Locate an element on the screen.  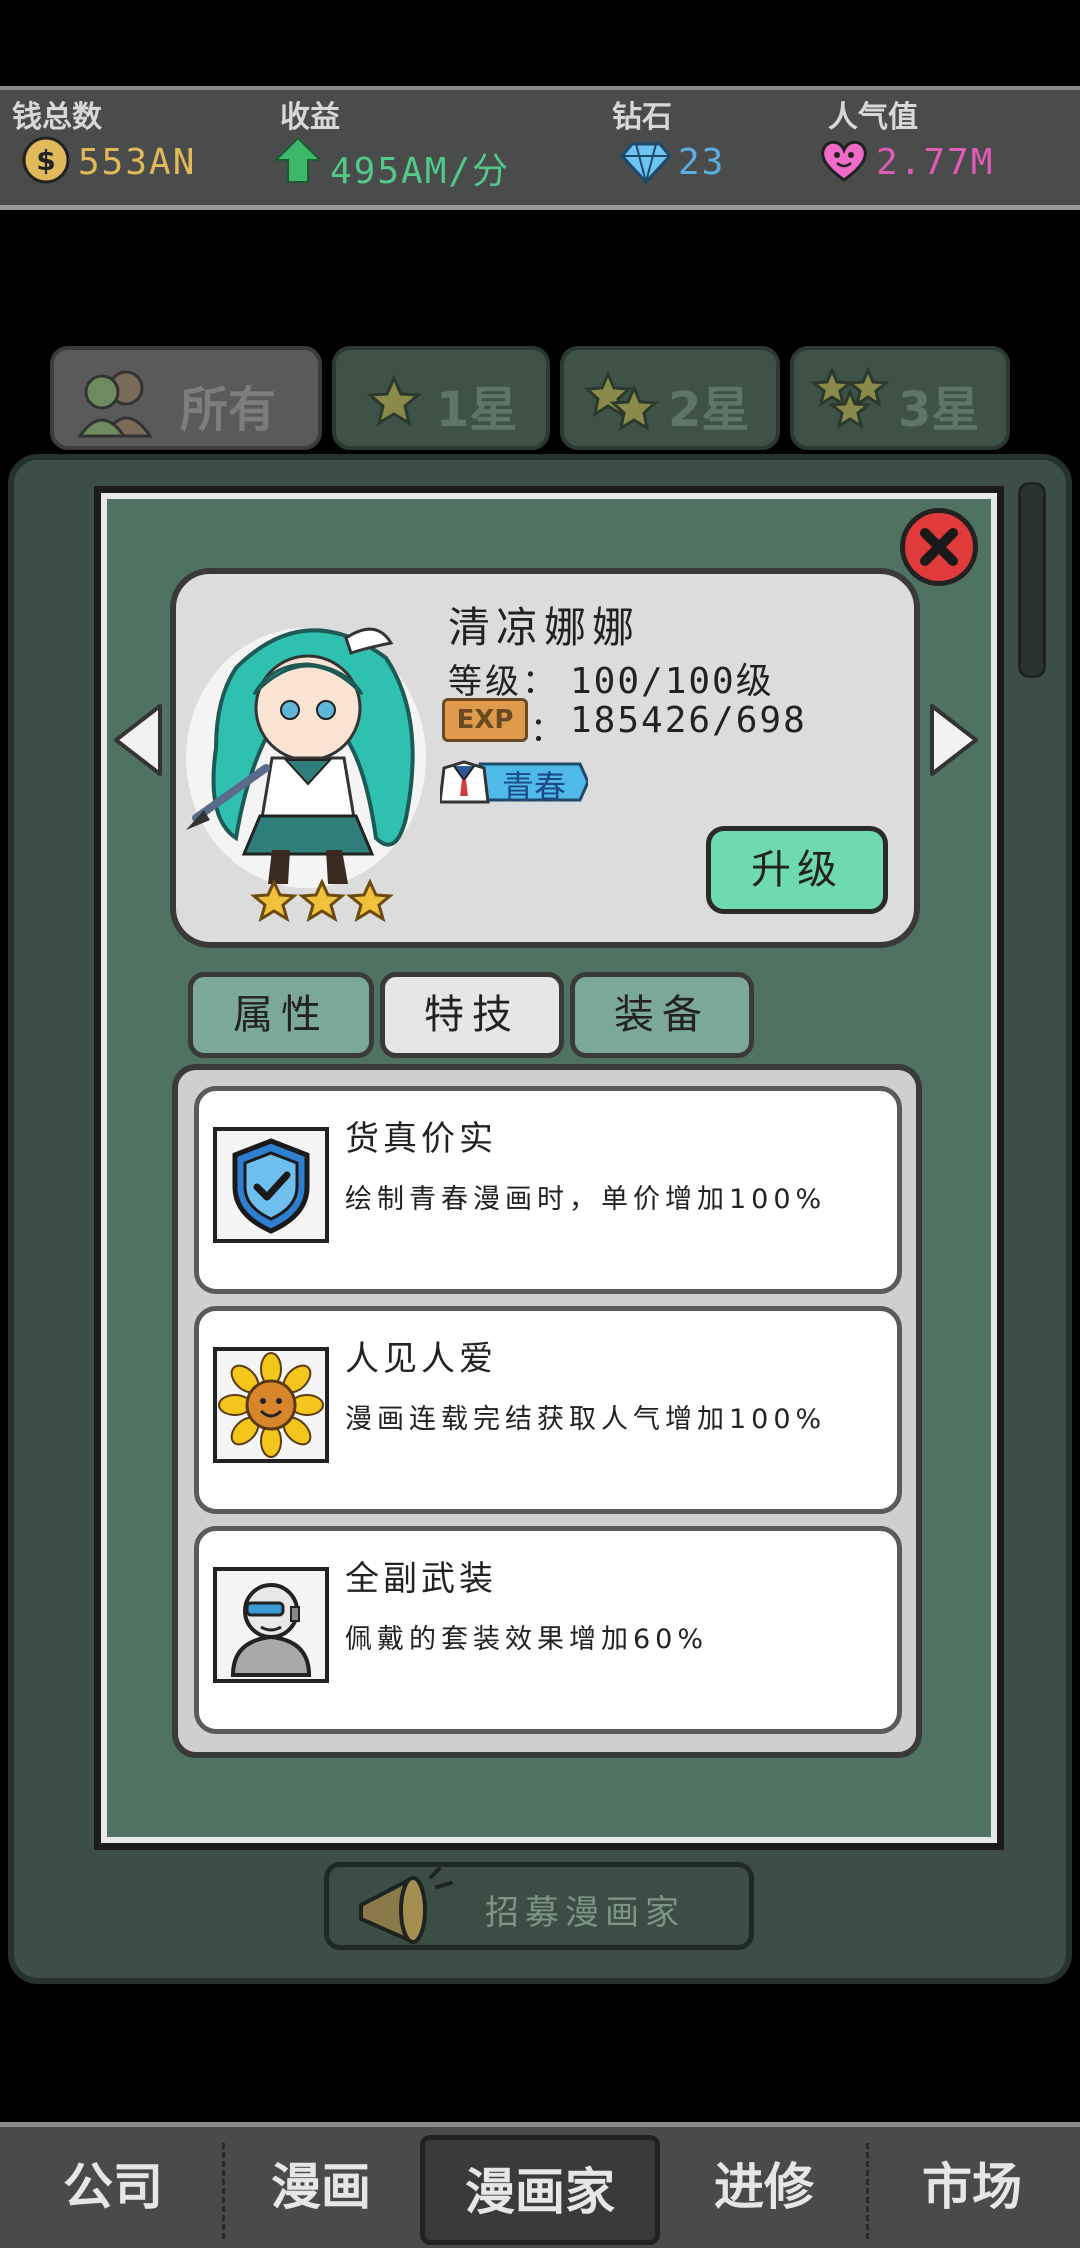
close-icon is located at coordinates (939, 547).